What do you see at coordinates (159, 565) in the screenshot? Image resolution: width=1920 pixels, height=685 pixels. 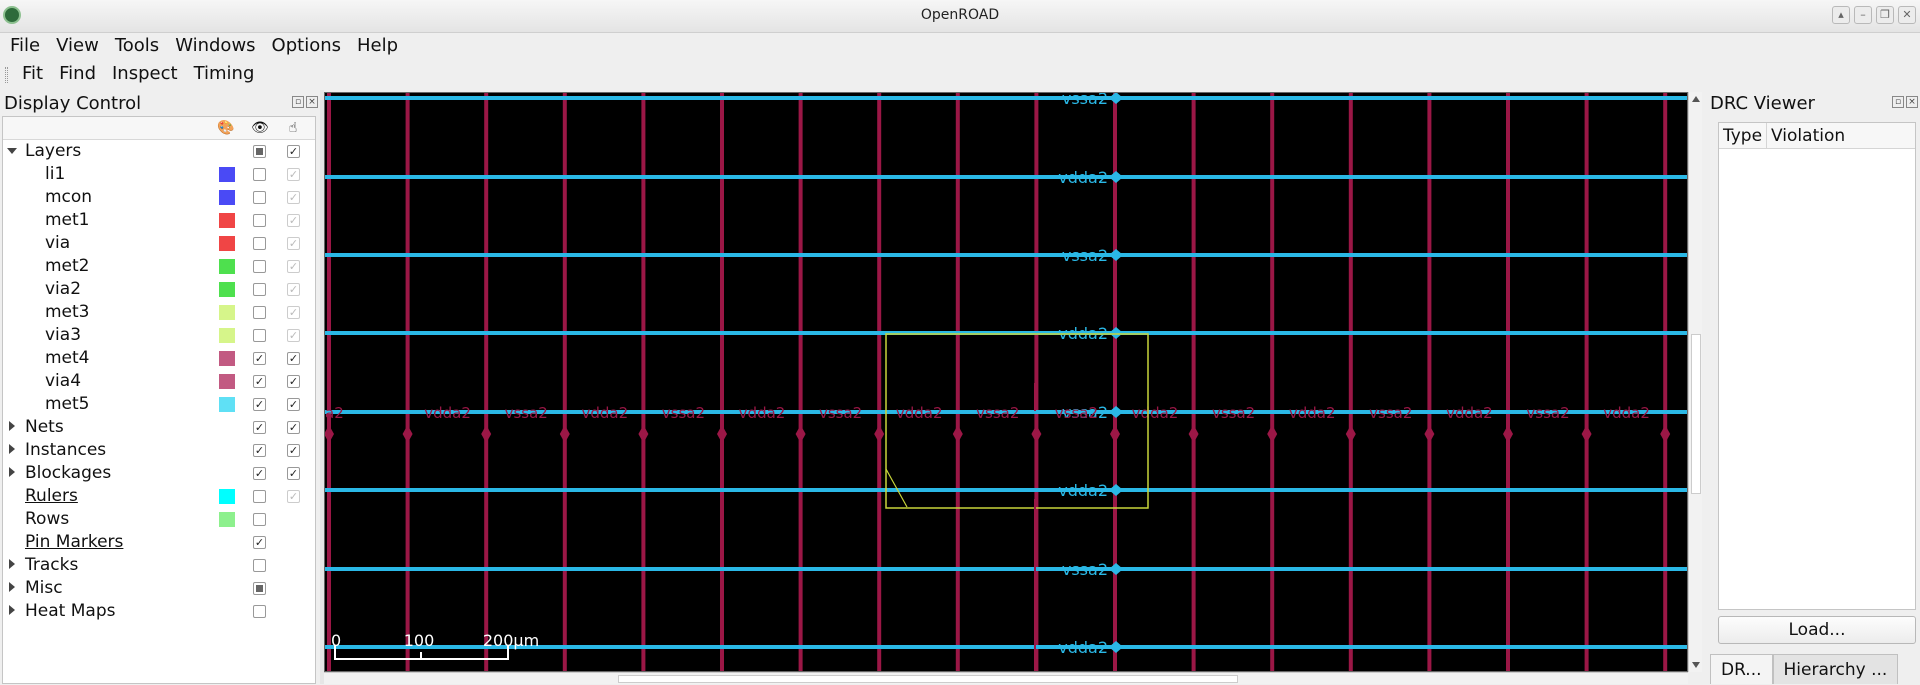 I see `tree-row-tracks: Tracks` at bounding box center [159, 565].